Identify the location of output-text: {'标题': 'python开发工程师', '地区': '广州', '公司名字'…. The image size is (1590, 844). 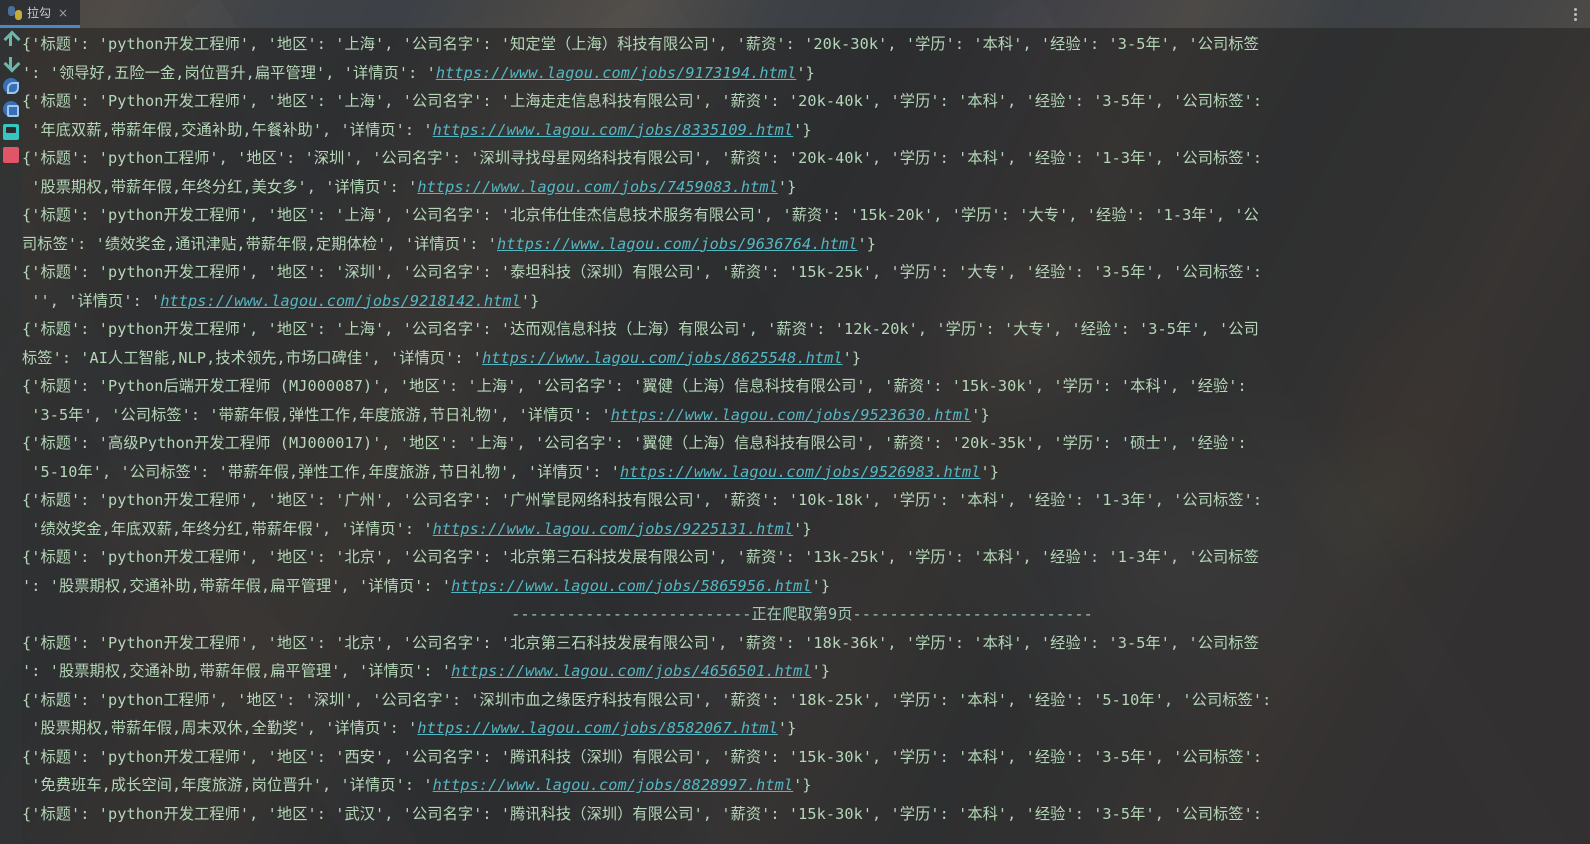
(647, 500).